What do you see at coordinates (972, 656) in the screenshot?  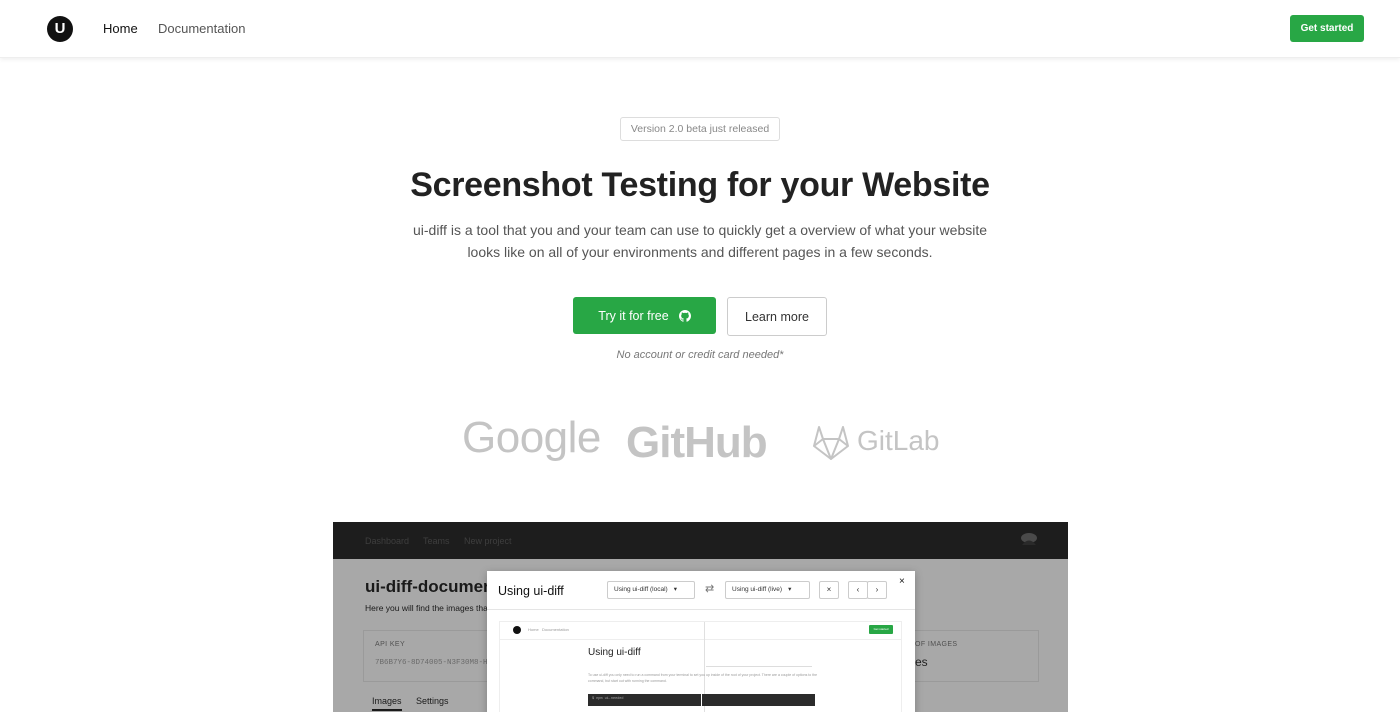 I see `images-card: OF IMAGES es` at bounding box center [972, 656].